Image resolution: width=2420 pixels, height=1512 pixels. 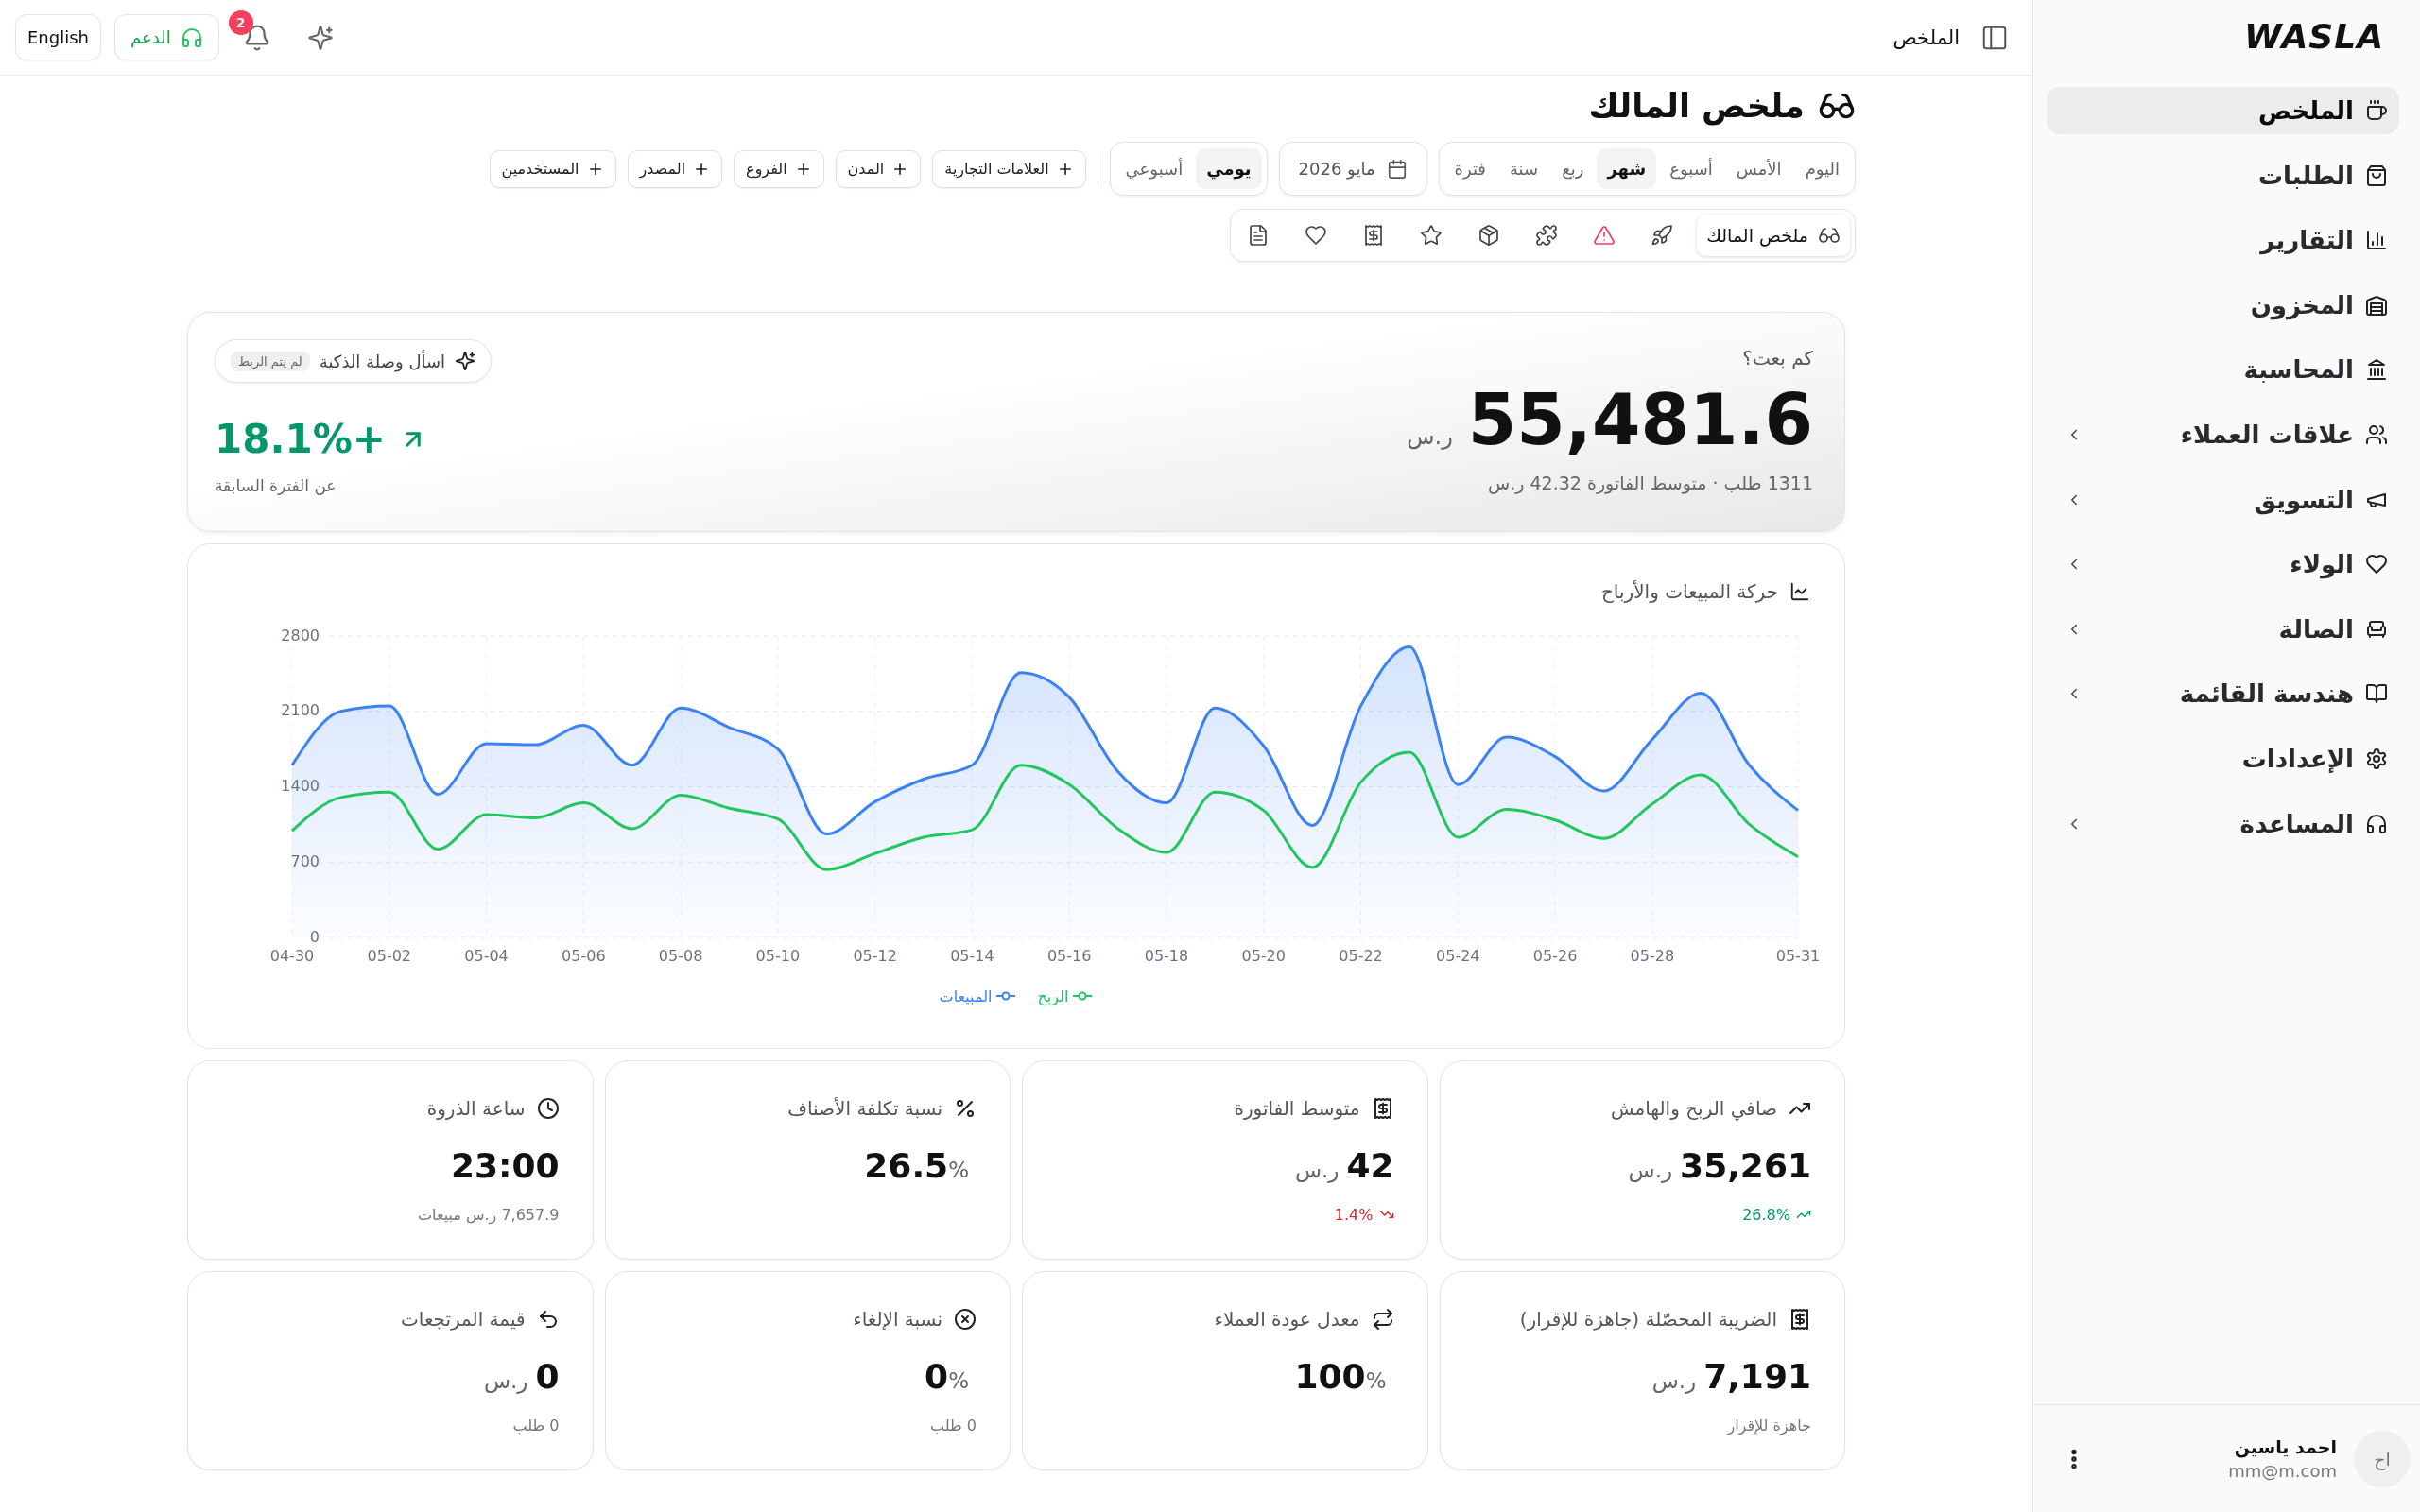 What do you see at coordinates (2314, 37) in the screenshot?
I see `brand-logo: WASLA` at bounding box center [2314, 37].